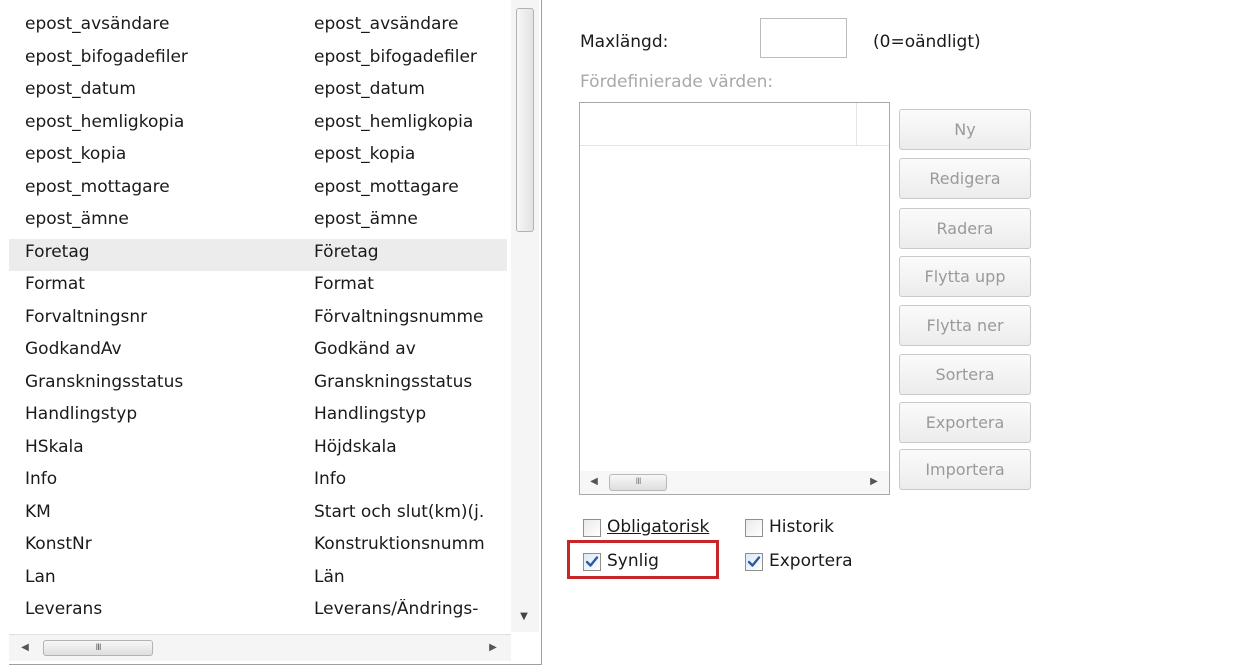 This screenshot has width=1249, height=671. I want to click on field-list-row: epost_hemligkopia epost_hemligkopia, so click(258, 125).